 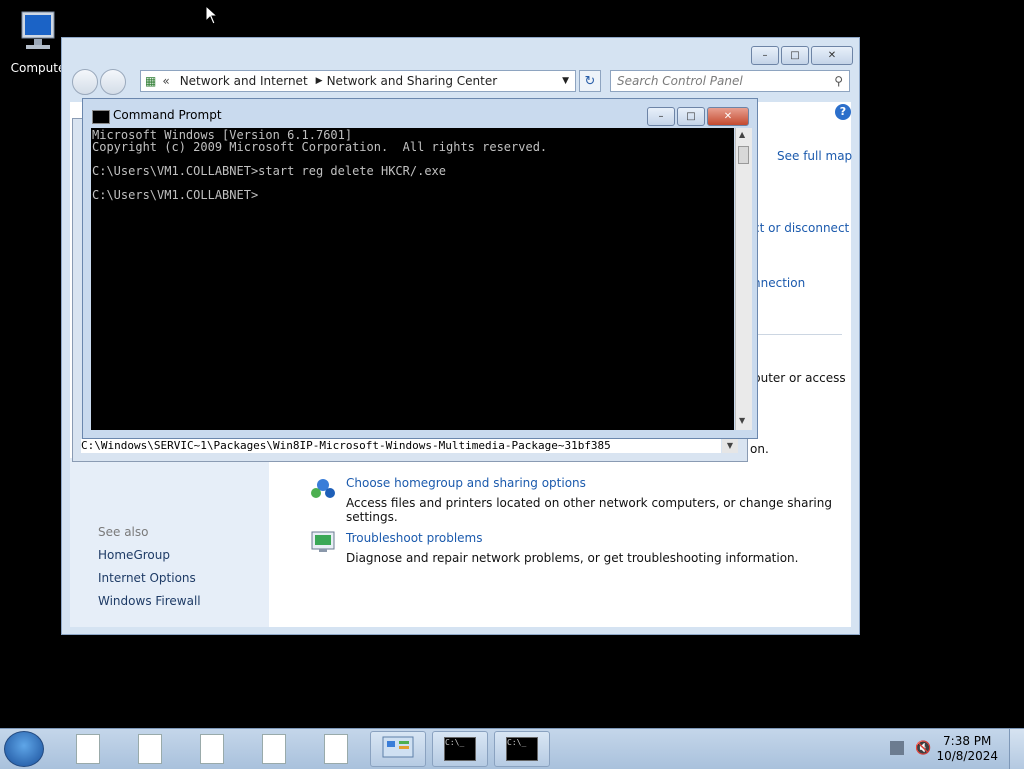 What do you see at coordinates (967, 741) in the screenshot?
I see `clock-time: 7:38 PM` at bounding box center [967, 741].